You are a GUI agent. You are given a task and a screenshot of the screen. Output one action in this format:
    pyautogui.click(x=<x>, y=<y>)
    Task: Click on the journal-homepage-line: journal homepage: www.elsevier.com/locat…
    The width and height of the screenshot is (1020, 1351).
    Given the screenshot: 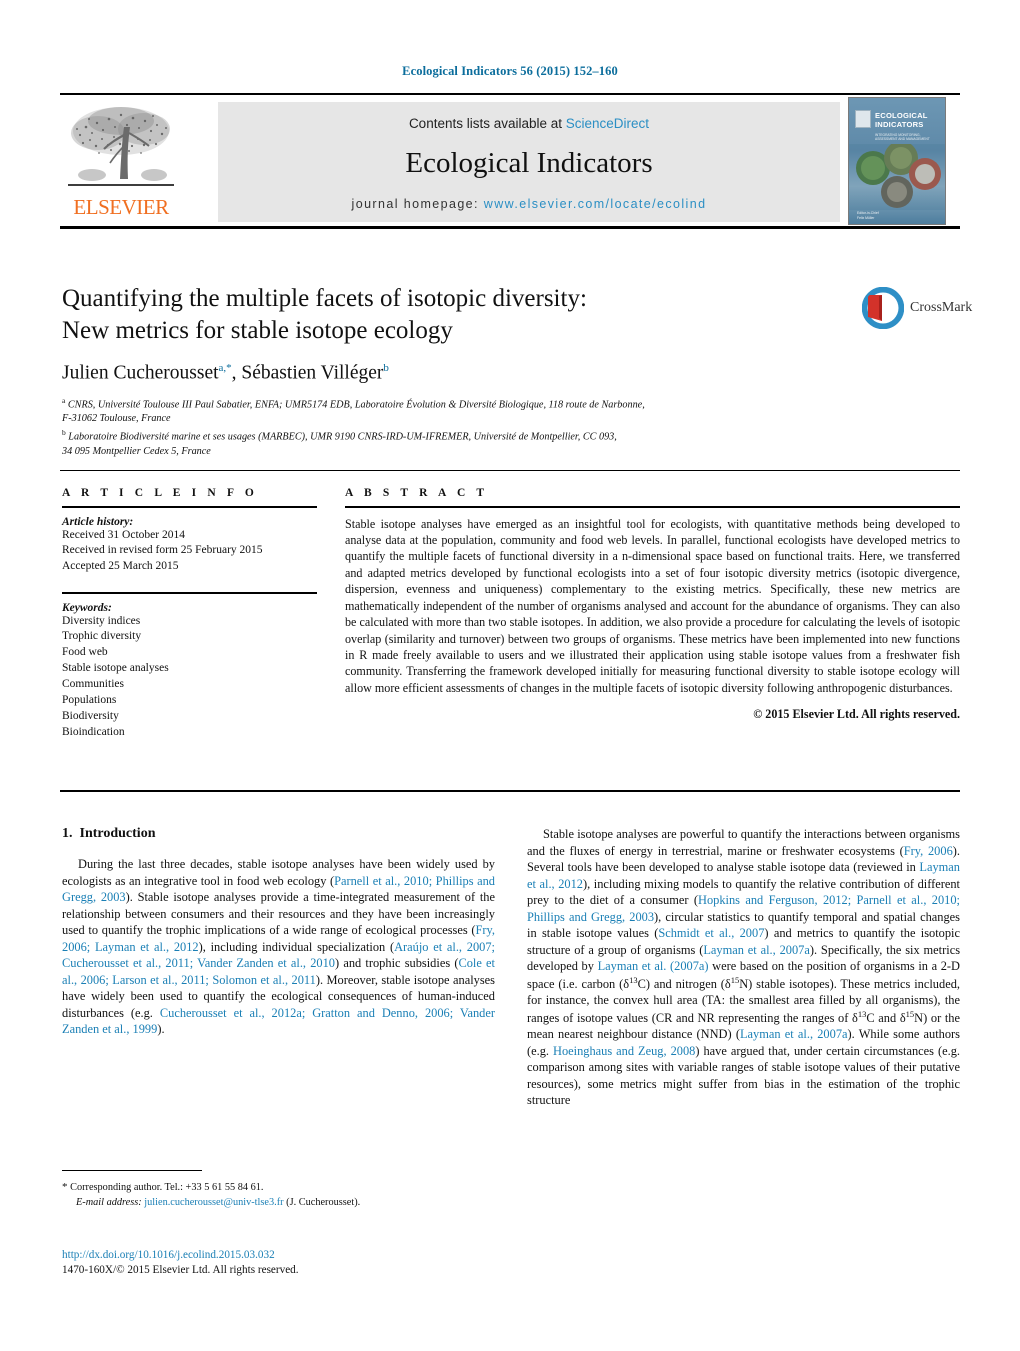 What is the action you would take?
    pyautogui.click(x=529, y=204)
    